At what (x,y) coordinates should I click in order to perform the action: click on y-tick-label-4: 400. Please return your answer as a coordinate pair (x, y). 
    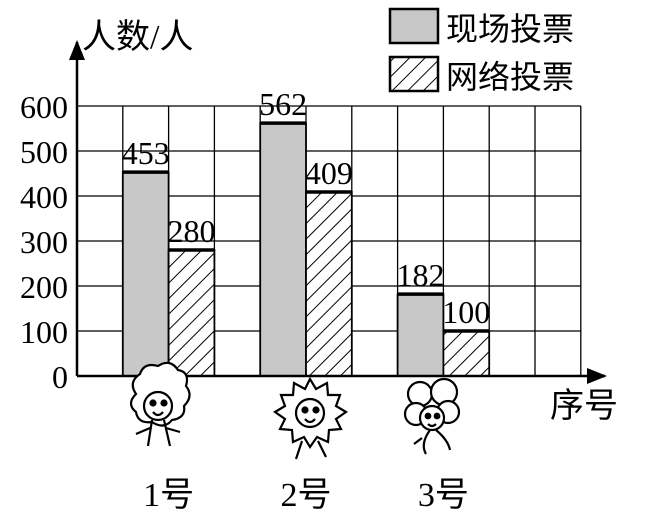
    Looking at the image, I should click on (44, 197).